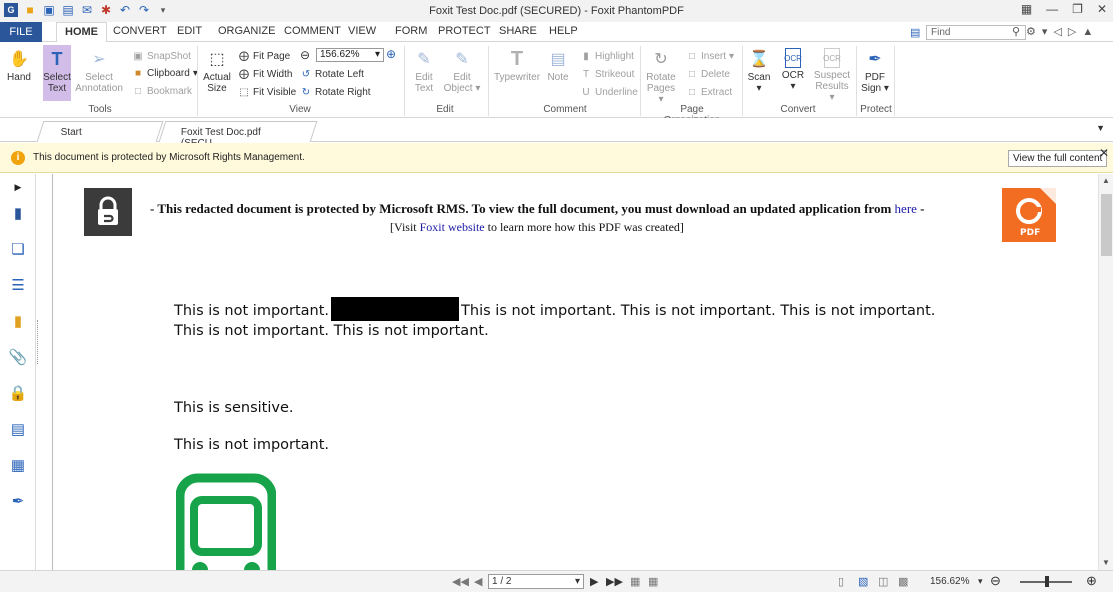 The image size is (1113, 592). Describe the element at coordinates (906, 208) in the screenshot. I see `download-link: here` at that location.